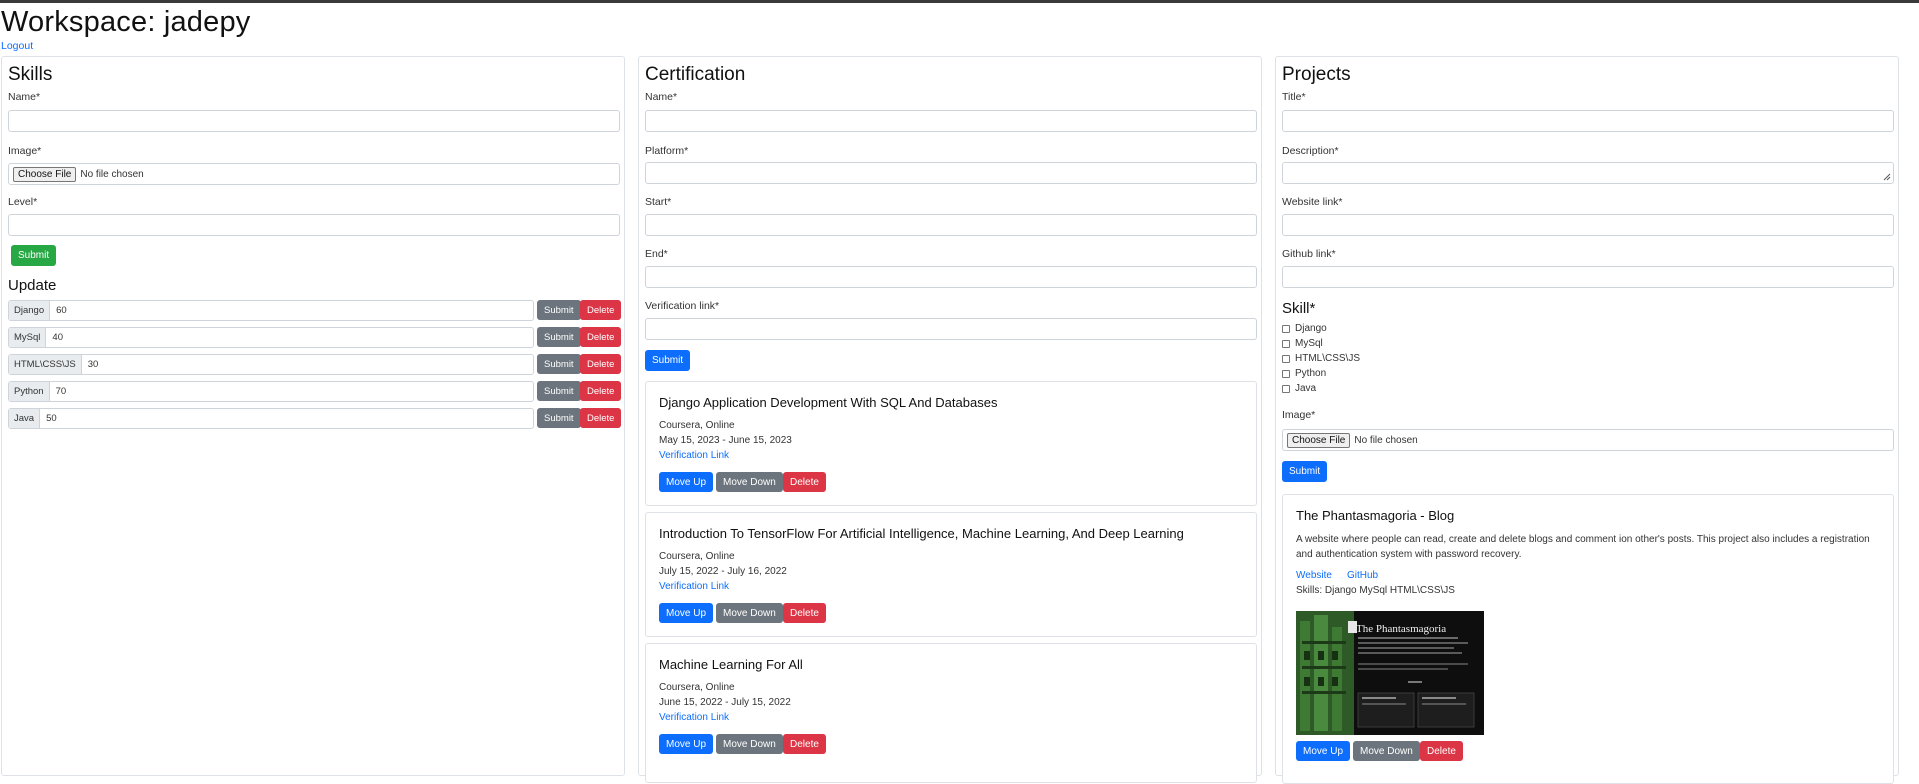 The height and width of the screenshot is (784, 1919). I want to click on skill-update-row: Java 50 Submit Delete, so click(315, 418).